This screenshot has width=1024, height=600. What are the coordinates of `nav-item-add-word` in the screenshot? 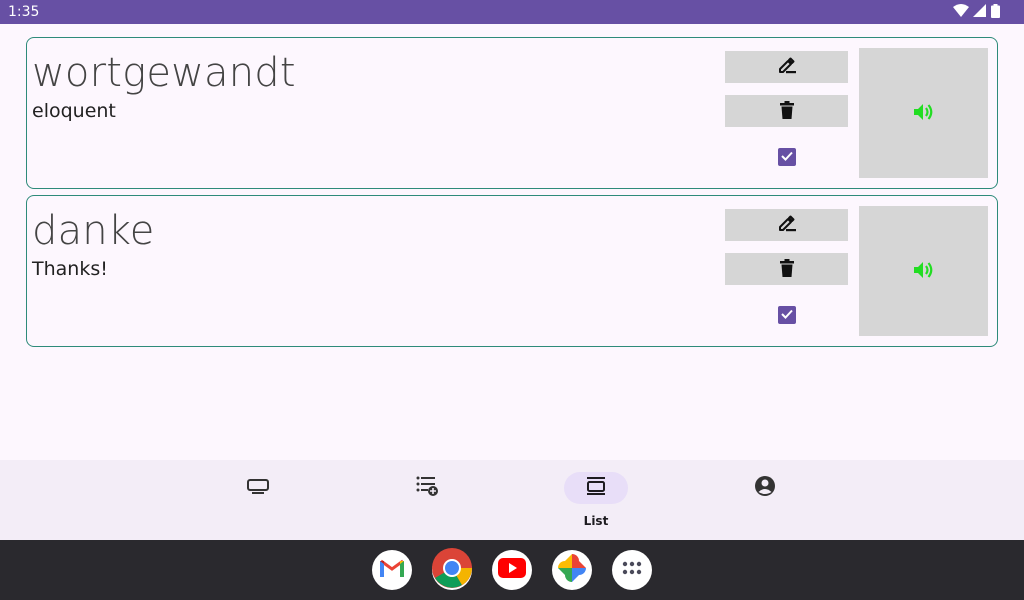 It's located at (427, 502).